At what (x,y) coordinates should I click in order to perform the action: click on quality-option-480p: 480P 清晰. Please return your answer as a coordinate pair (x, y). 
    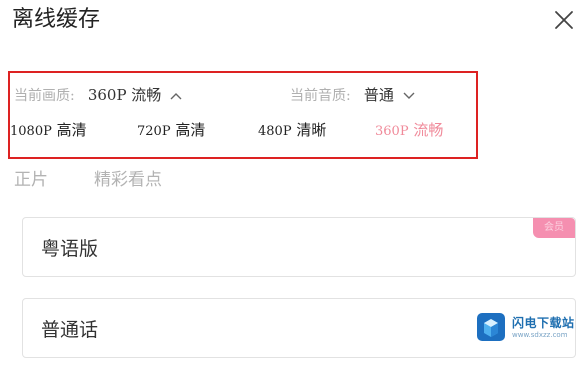
    Looking at the image, I should click on (292, 129).